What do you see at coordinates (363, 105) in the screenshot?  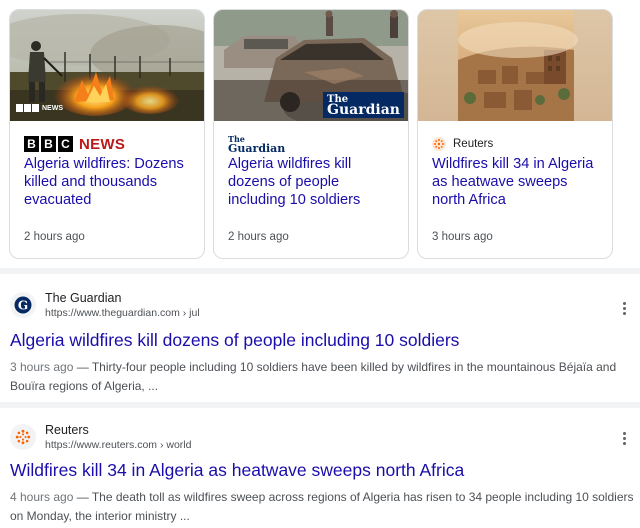 I see `guardian-thumb-badge: The Guardian` at bounding box center [363, 105].